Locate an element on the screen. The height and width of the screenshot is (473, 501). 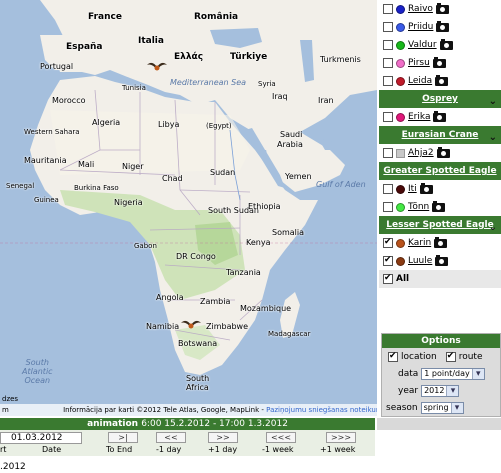
bird-name-link: Tõnn is located at coordinates (418, 207).